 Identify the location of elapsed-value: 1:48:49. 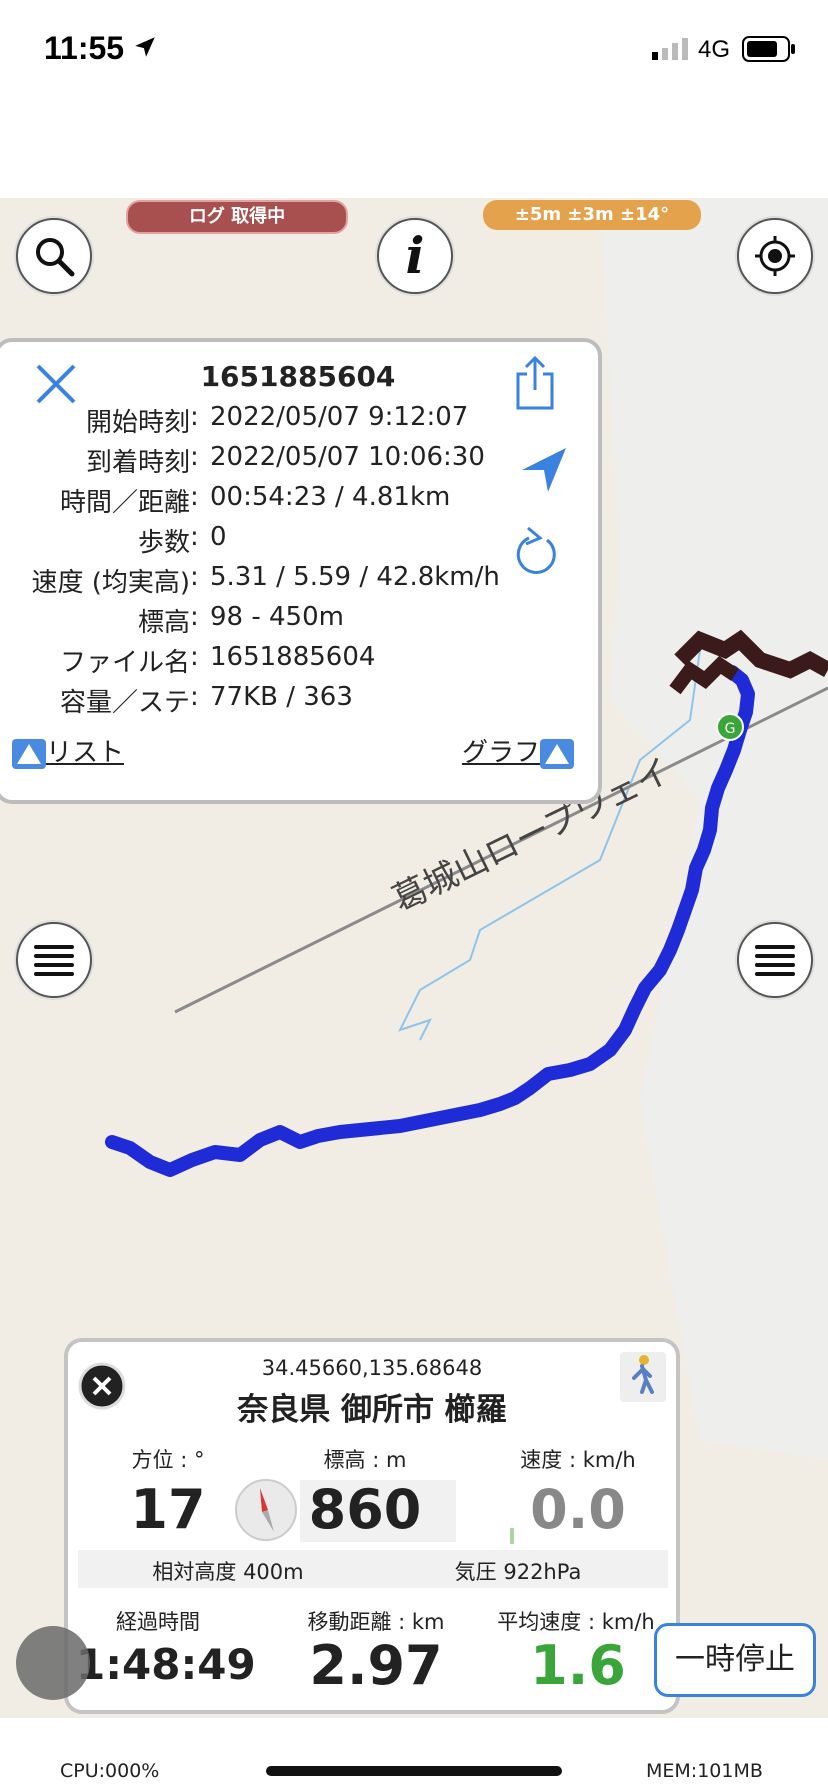
(166, 1664).